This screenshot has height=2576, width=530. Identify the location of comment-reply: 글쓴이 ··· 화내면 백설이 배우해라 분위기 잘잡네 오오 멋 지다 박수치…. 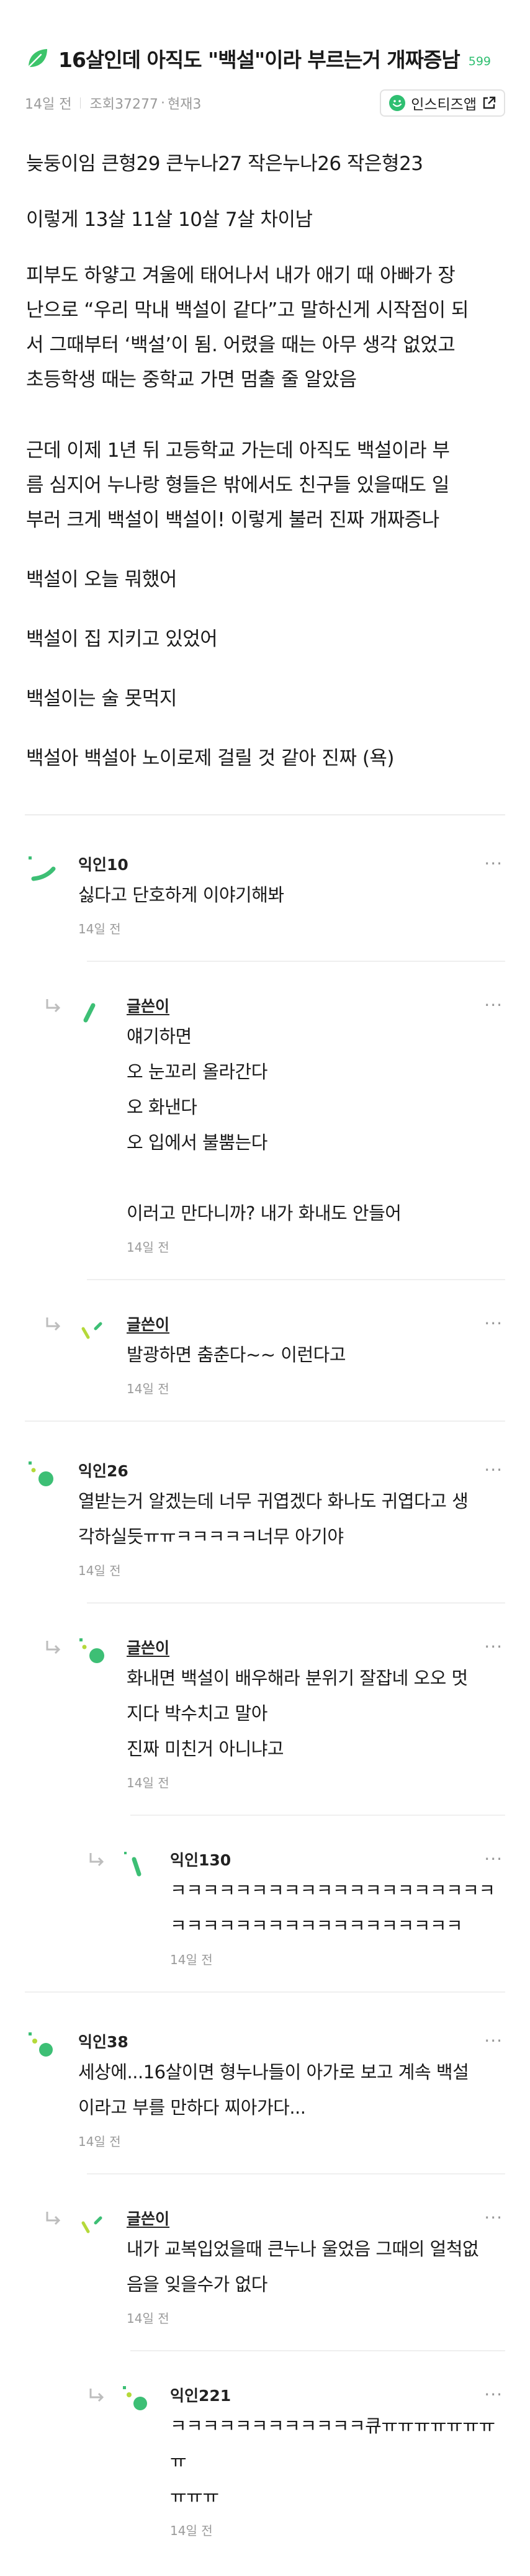
(265, 1697).